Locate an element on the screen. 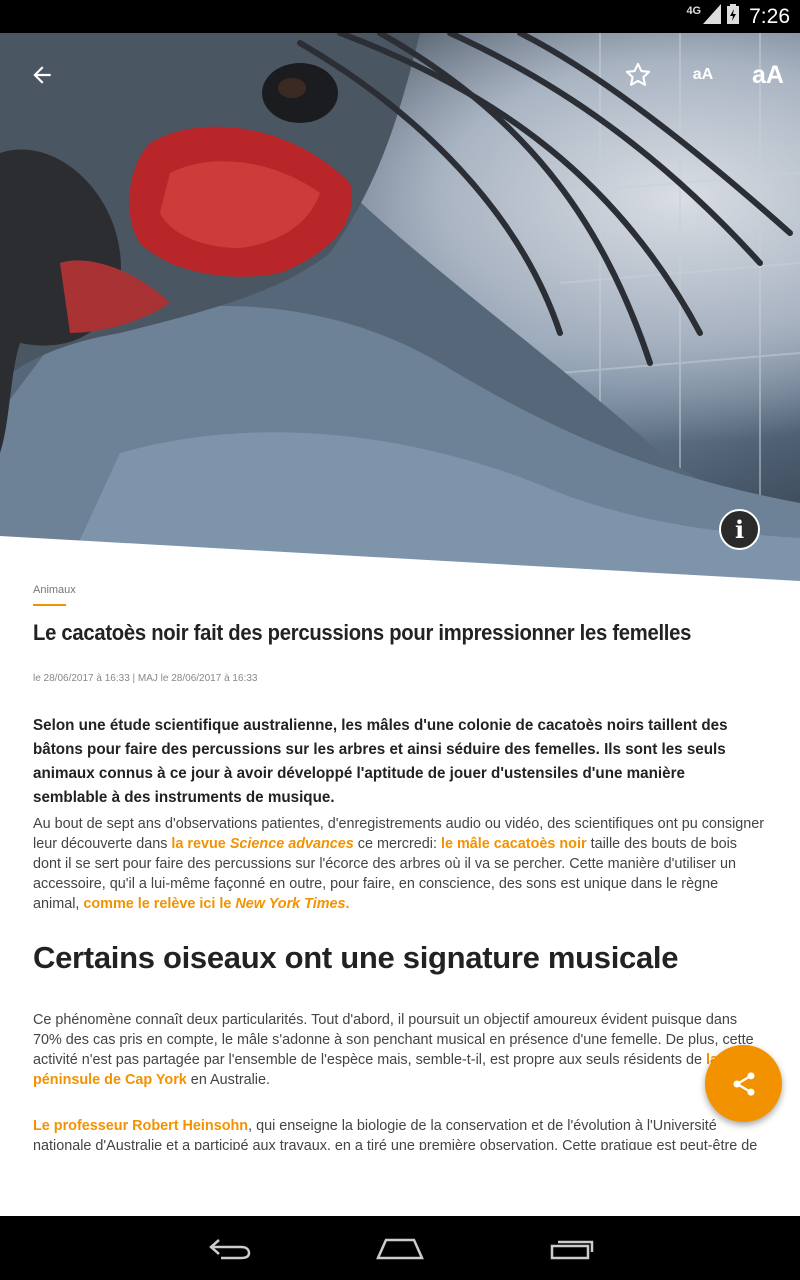  status-icons: 4G 7:26 is located at coordinates (738, 16).